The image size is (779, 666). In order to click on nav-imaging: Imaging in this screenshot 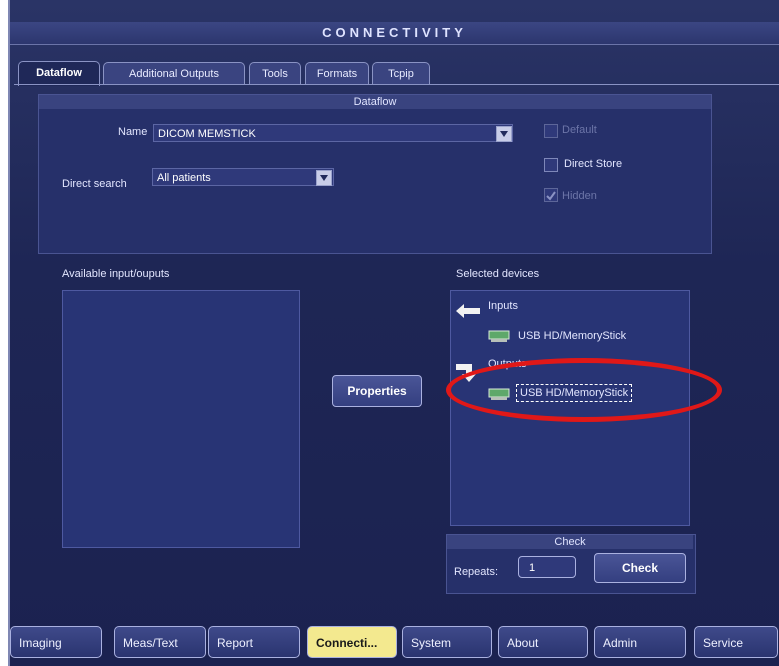, I will do `click(56, 642)`.